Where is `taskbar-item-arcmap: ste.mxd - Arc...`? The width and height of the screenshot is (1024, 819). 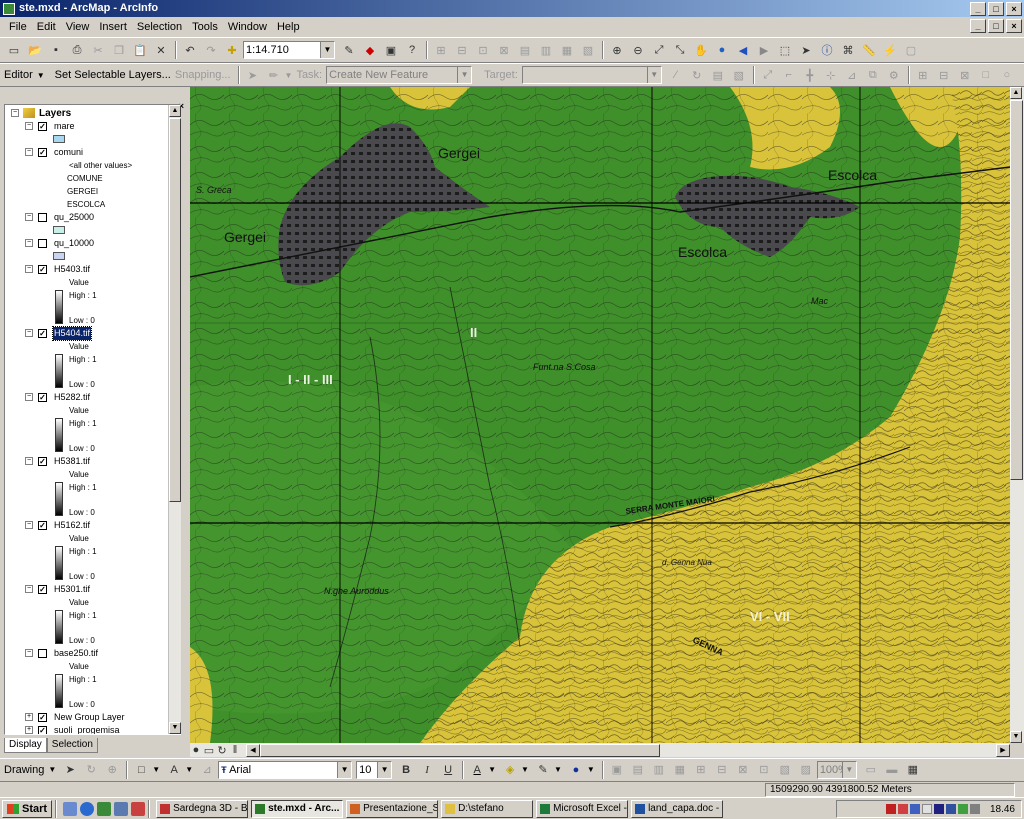 taskbar-item-arcmap: ste.mxd - Arc... is located at coordinates (297, 808).